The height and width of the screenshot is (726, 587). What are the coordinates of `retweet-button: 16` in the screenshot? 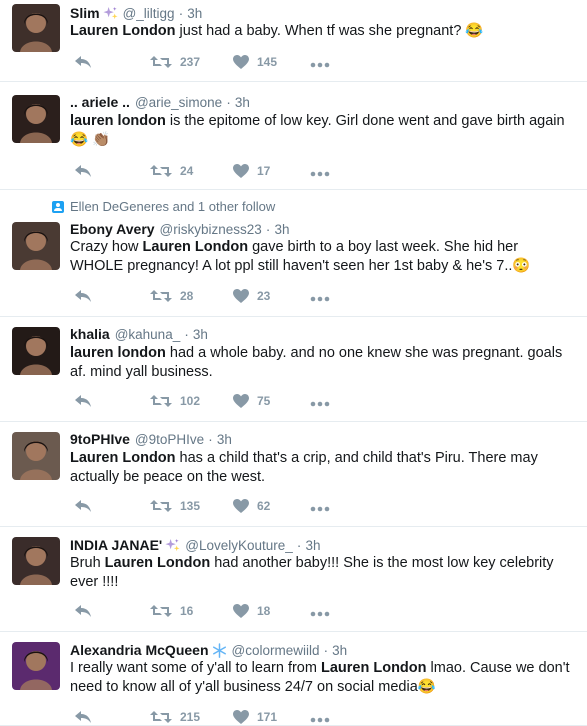 It's located at (171, 611).